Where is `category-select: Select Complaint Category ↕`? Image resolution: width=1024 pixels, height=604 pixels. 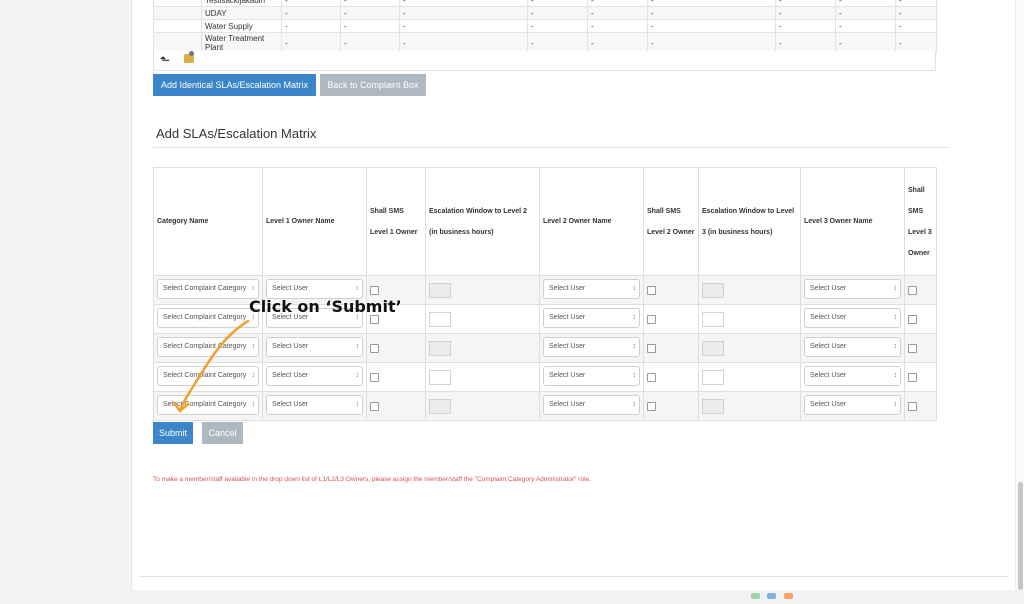 category-select: Select Complaint Category ↕ is located at coordinates (208, 289).